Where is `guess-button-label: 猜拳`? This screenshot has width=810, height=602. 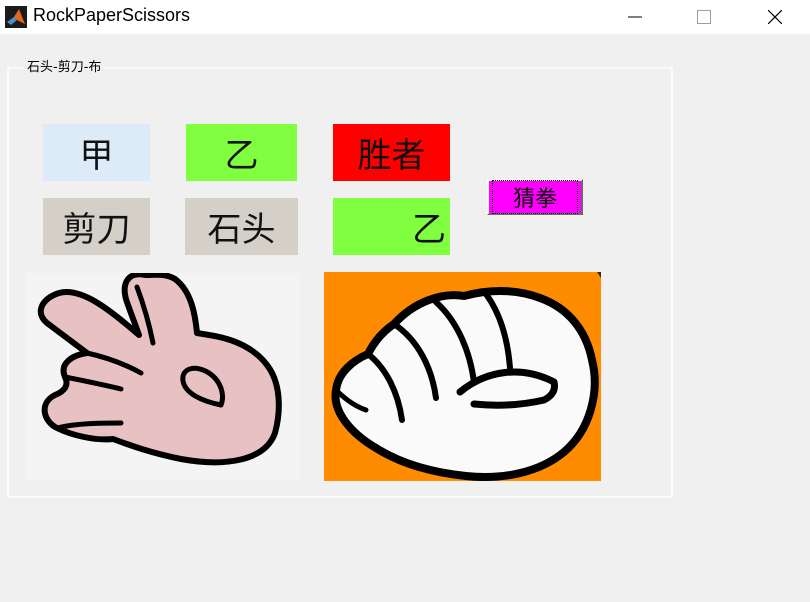
guess-button-label: 猜拳 is located at coordinates (535, 197).